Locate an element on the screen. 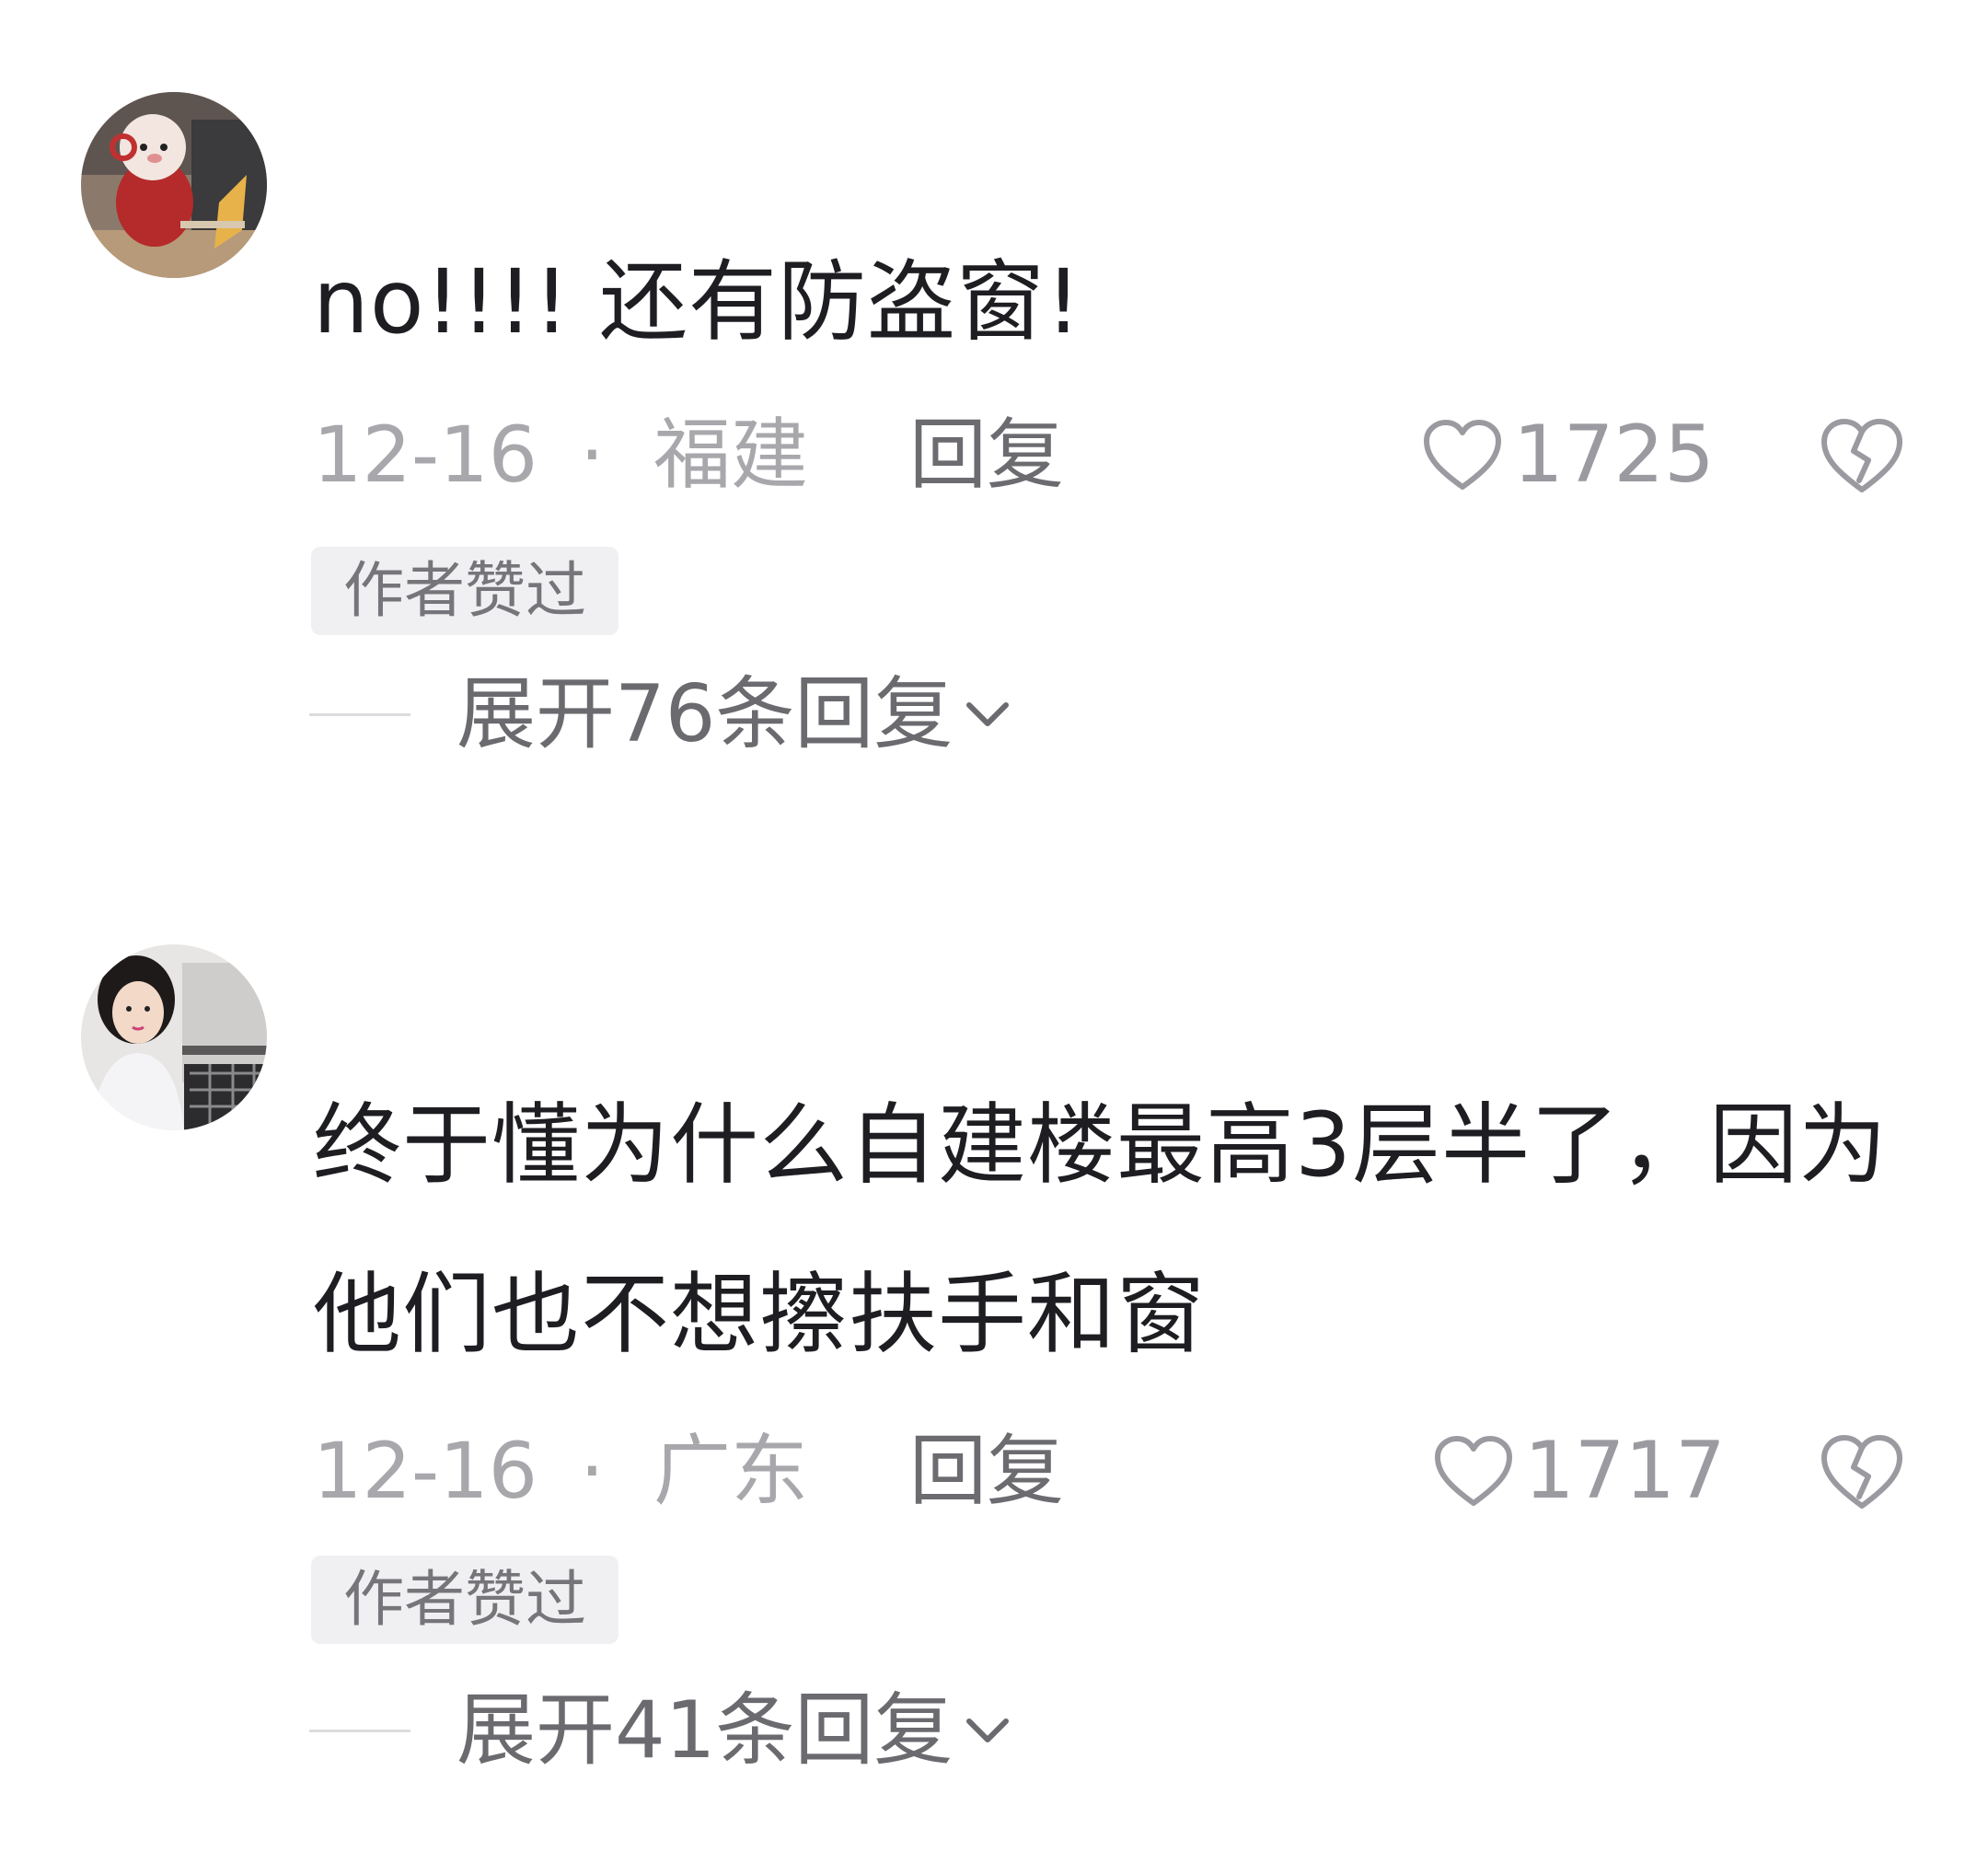 Image resolution: width=1988 pixels, height=1863 pixels. comment-meta: 12-16 · 福建 回复 1725 is located at coordinates (1150, 454).